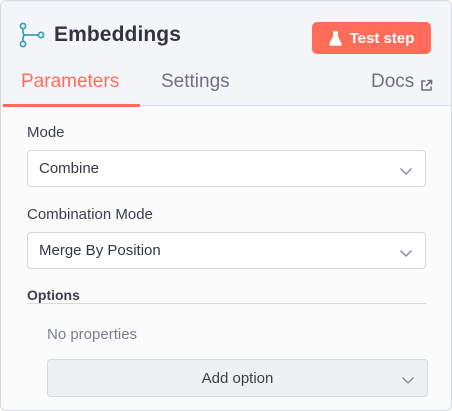  I want to click on title-row: Embeddings, so click(100, 35).